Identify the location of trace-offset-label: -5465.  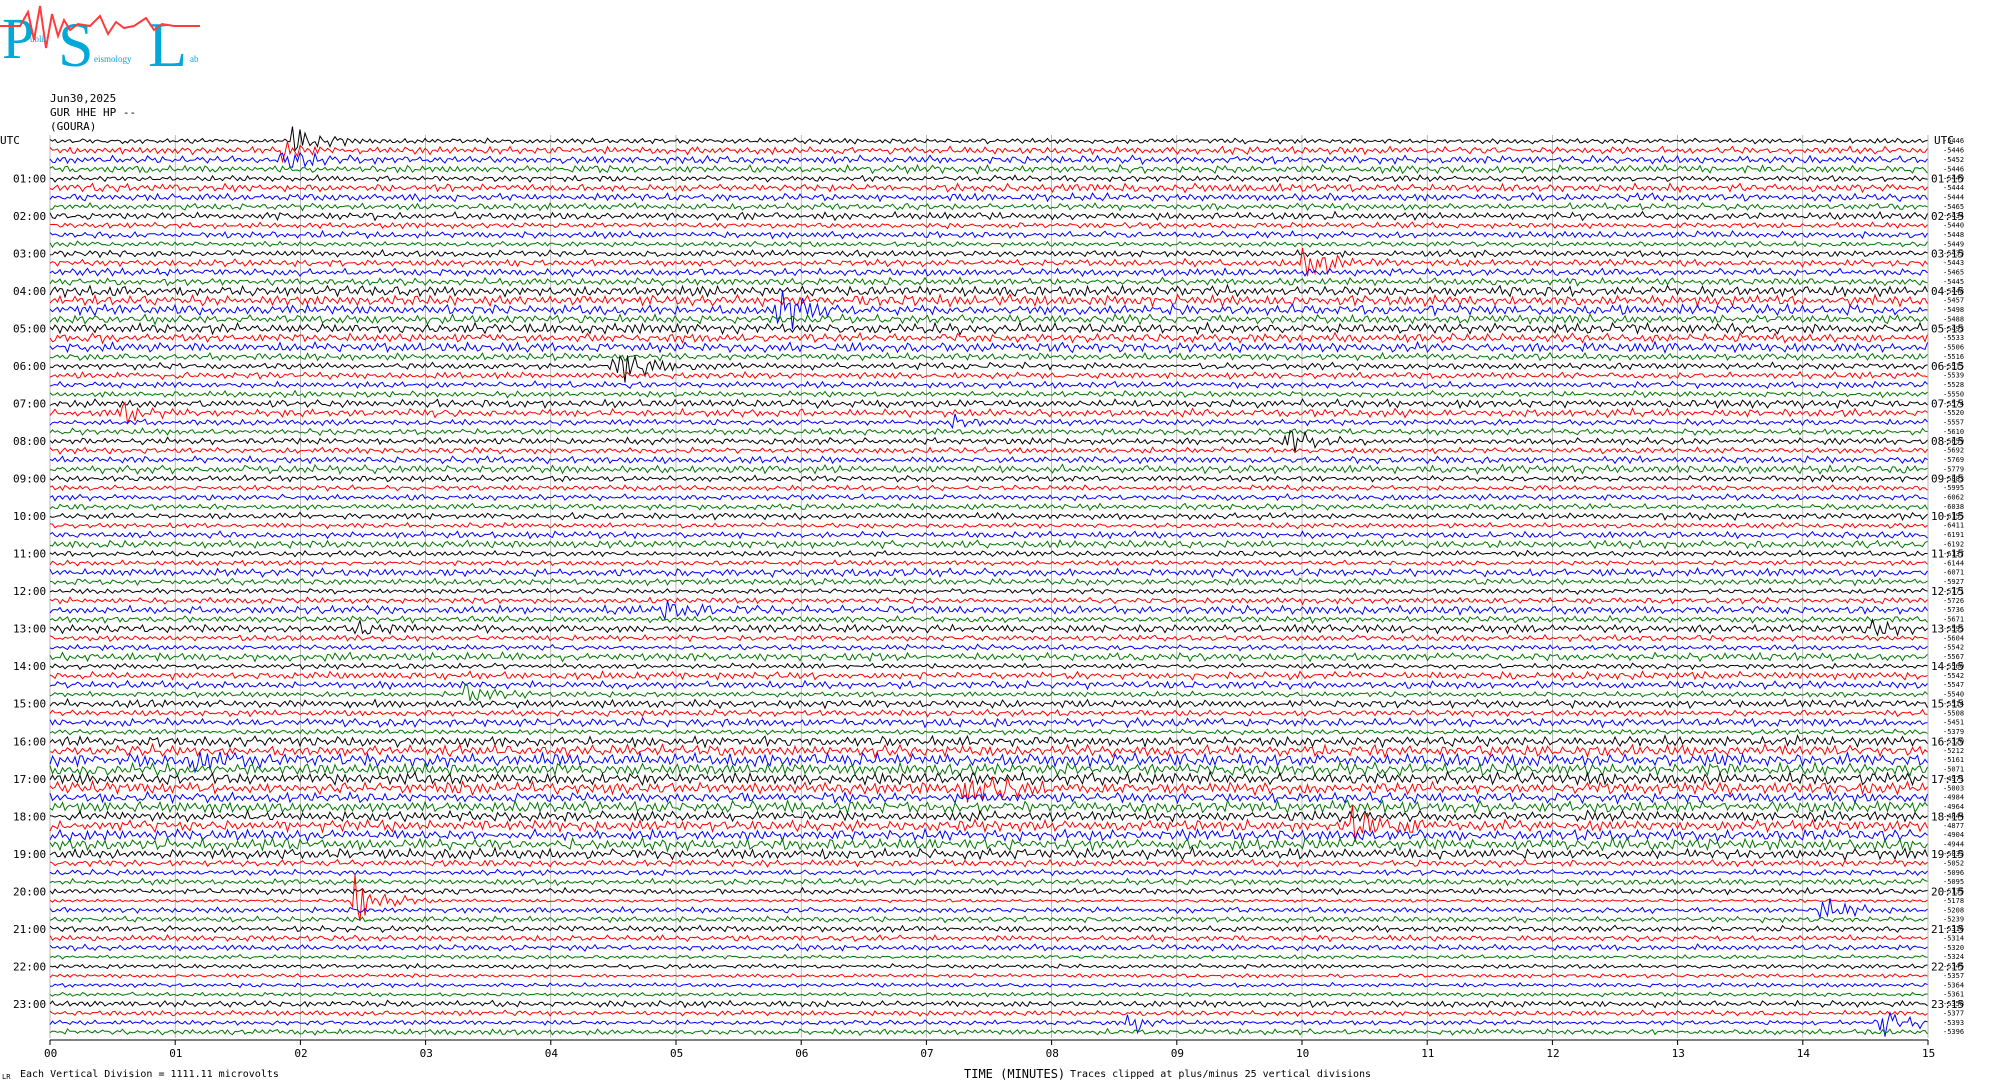
(1953, 273).